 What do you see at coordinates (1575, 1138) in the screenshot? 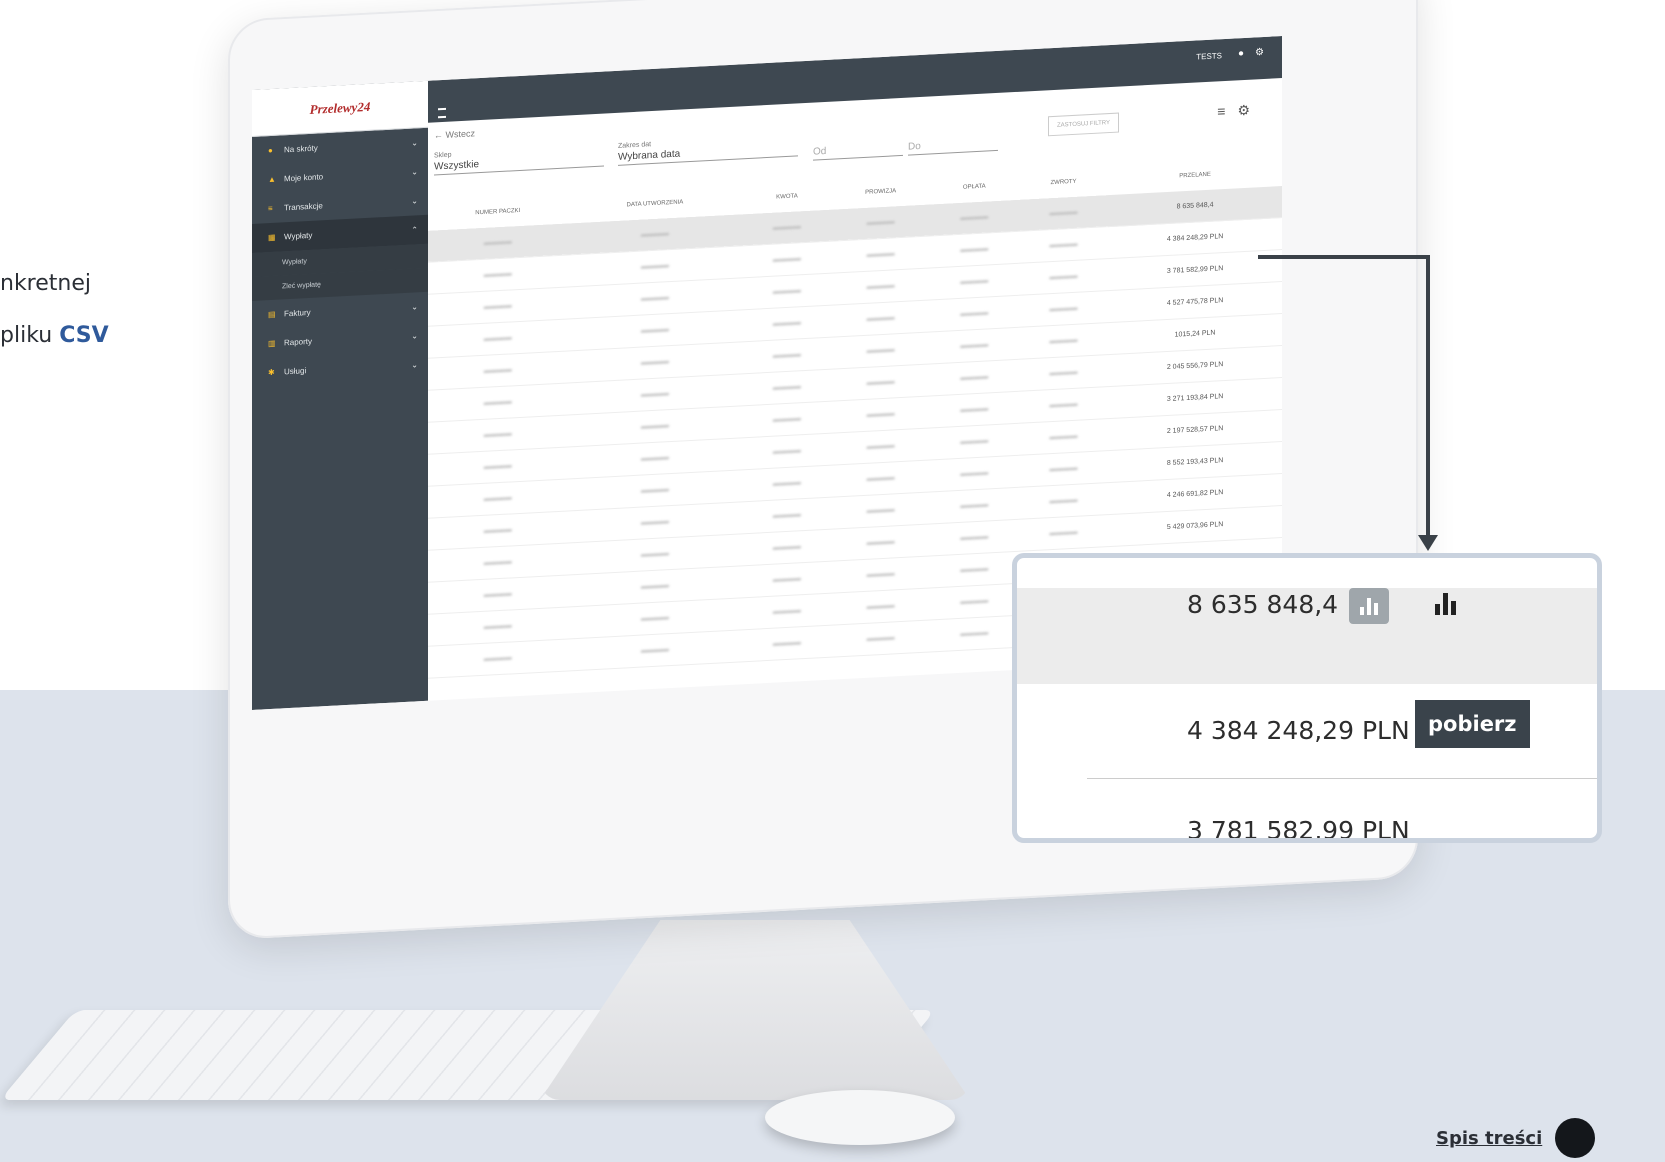
I see `page-number-badge` at bounding box center [1575, 1138].